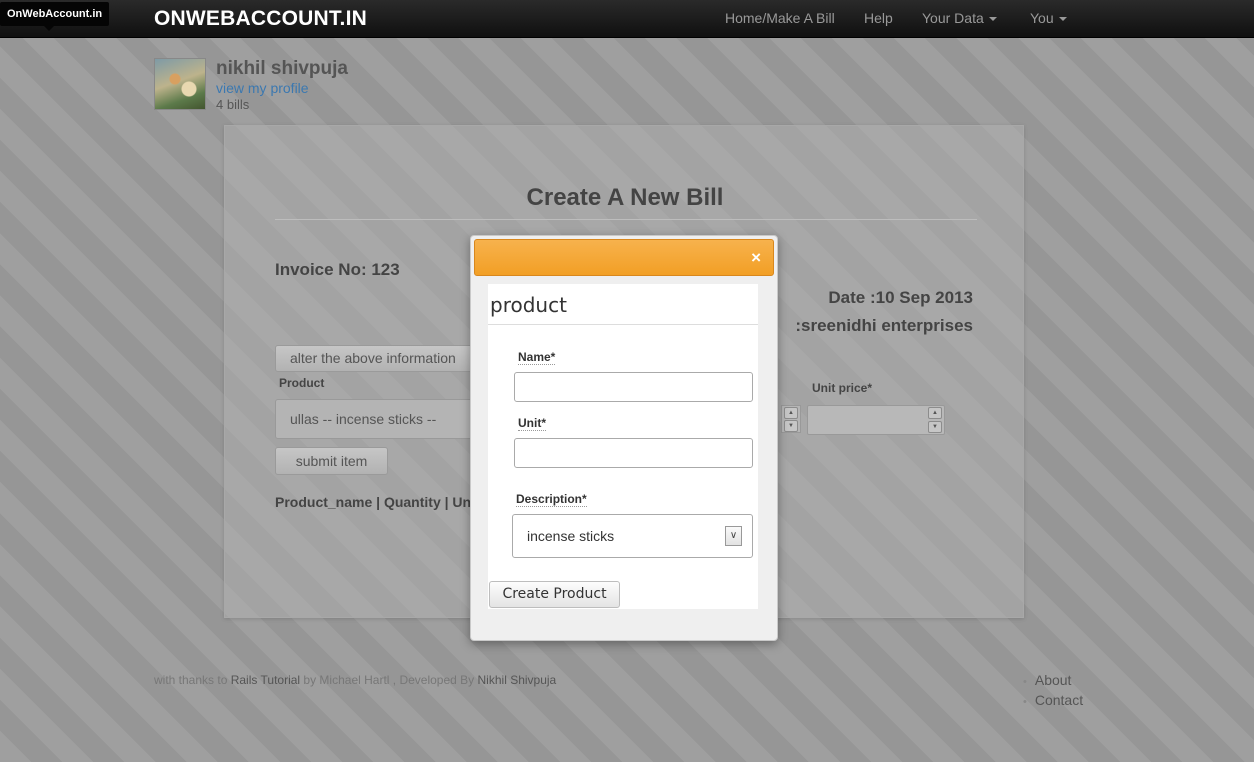 The image size is (1254, 762). I want to click on invoice-number: Invoice No: 123, so click(337, 269).